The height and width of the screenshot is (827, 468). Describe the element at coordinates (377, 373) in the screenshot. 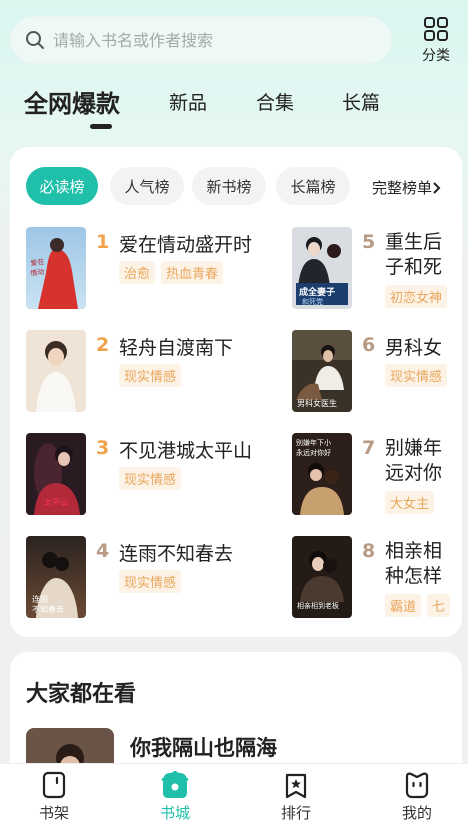

I see `rank-item: 男科女医生 6 男科女 现实情感` at that location.